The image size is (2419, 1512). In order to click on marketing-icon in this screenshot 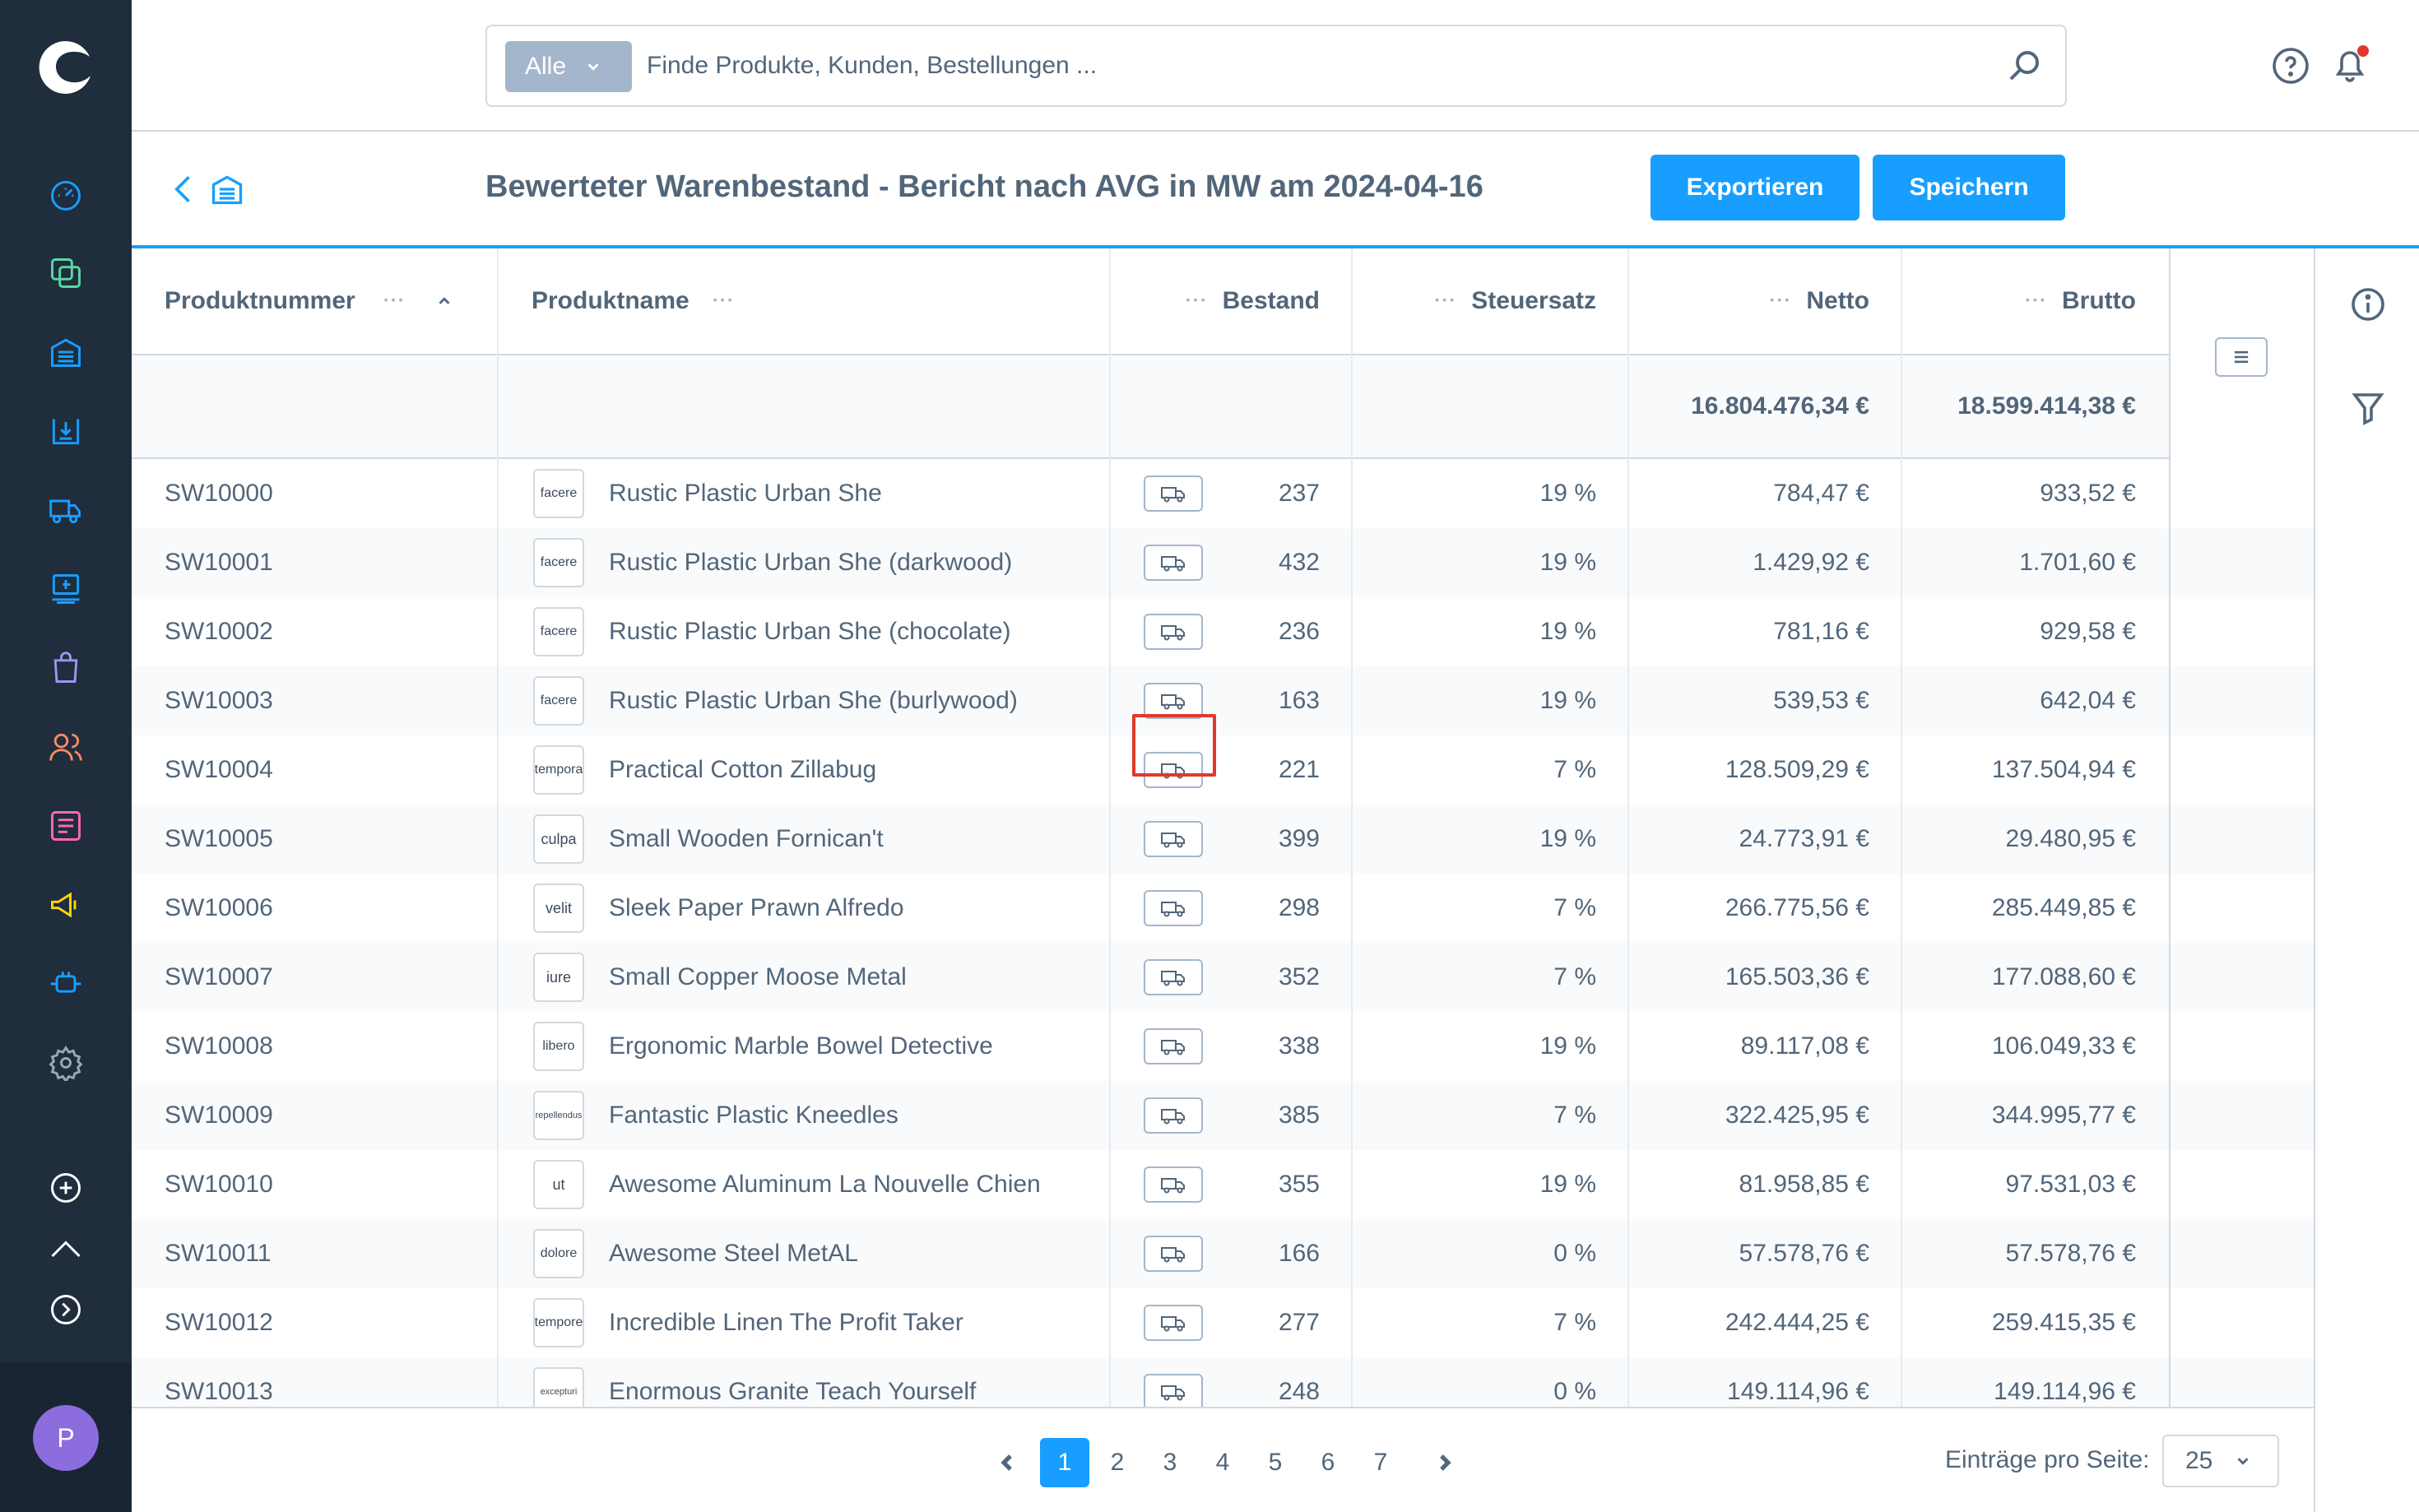, I will do `click(66, 905)`.